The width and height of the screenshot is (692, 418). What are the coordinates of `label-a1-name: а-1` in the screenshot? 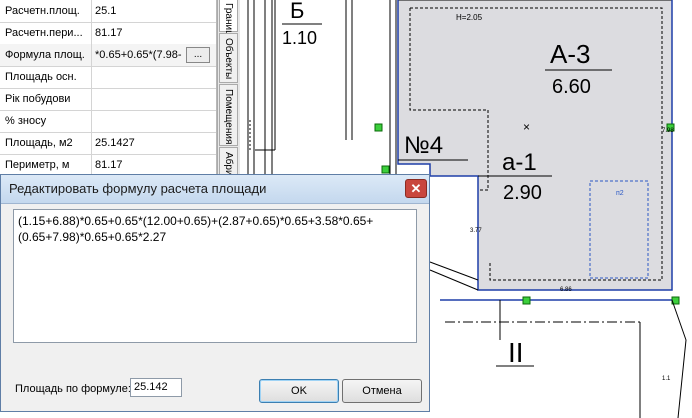 It's located at (519, 162).